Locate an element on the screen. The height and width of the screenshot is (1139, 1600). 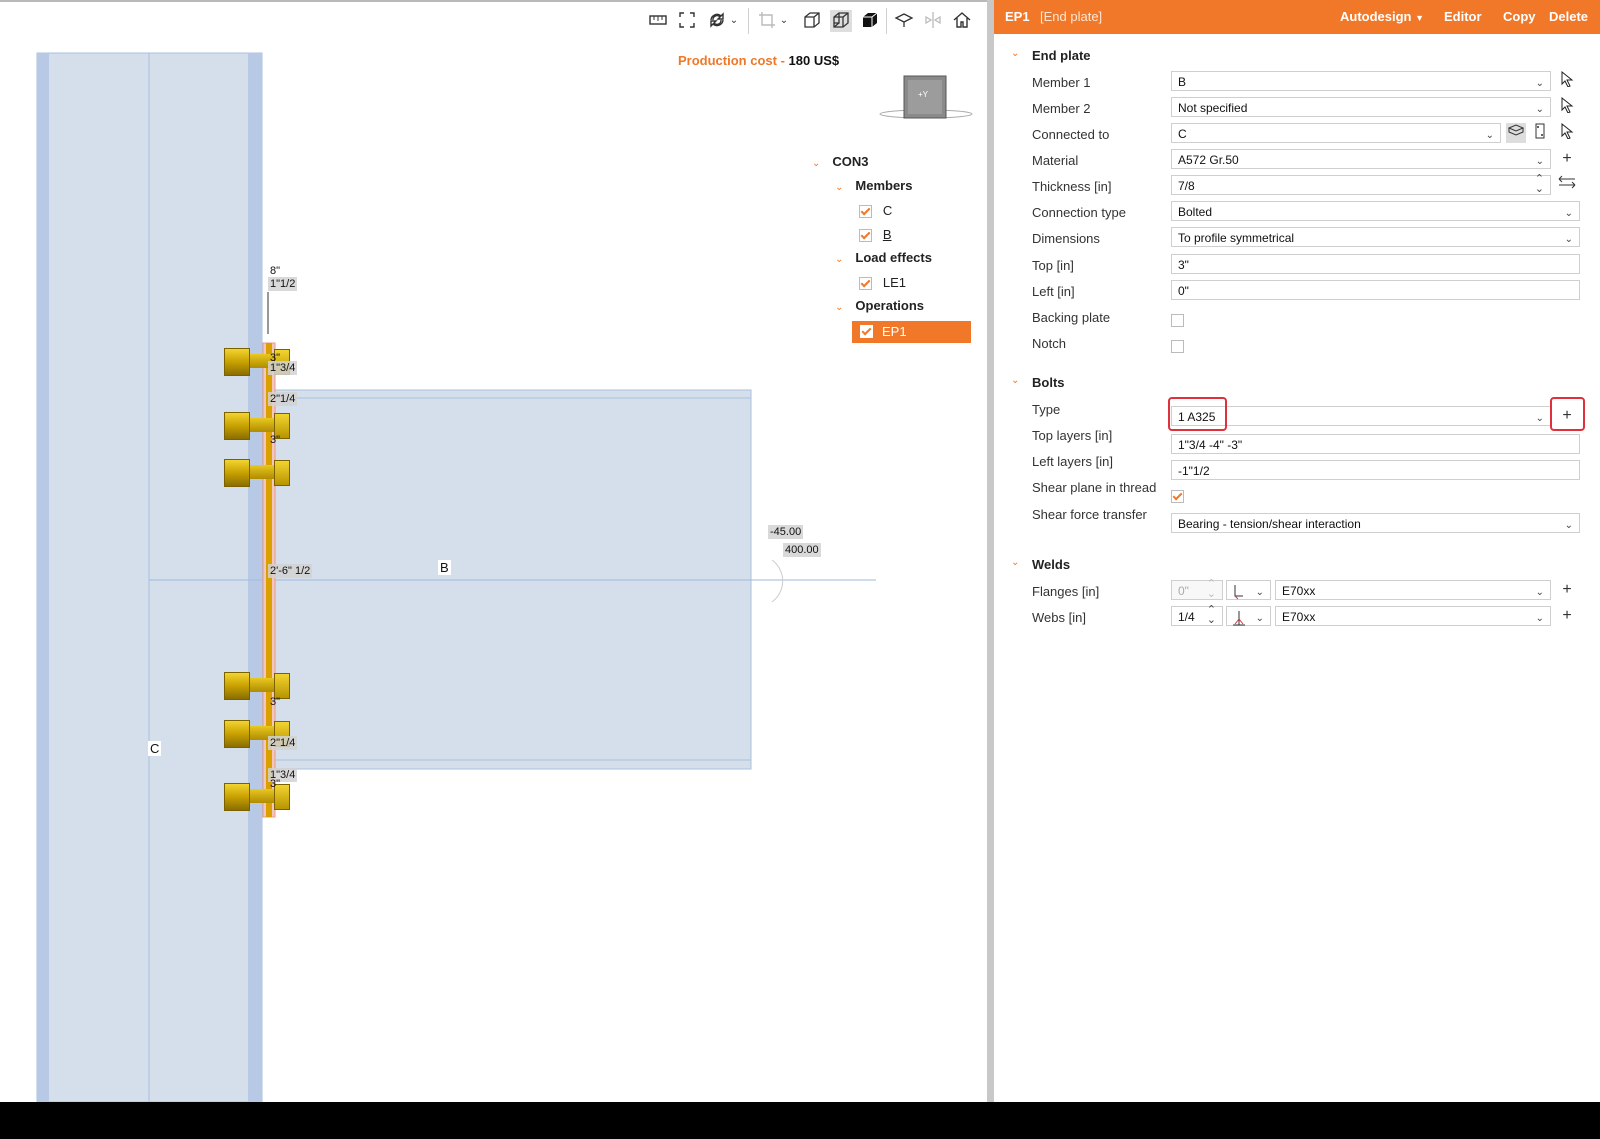
connected-to-select: C ⌄ is located at coordinates (1336, 133).